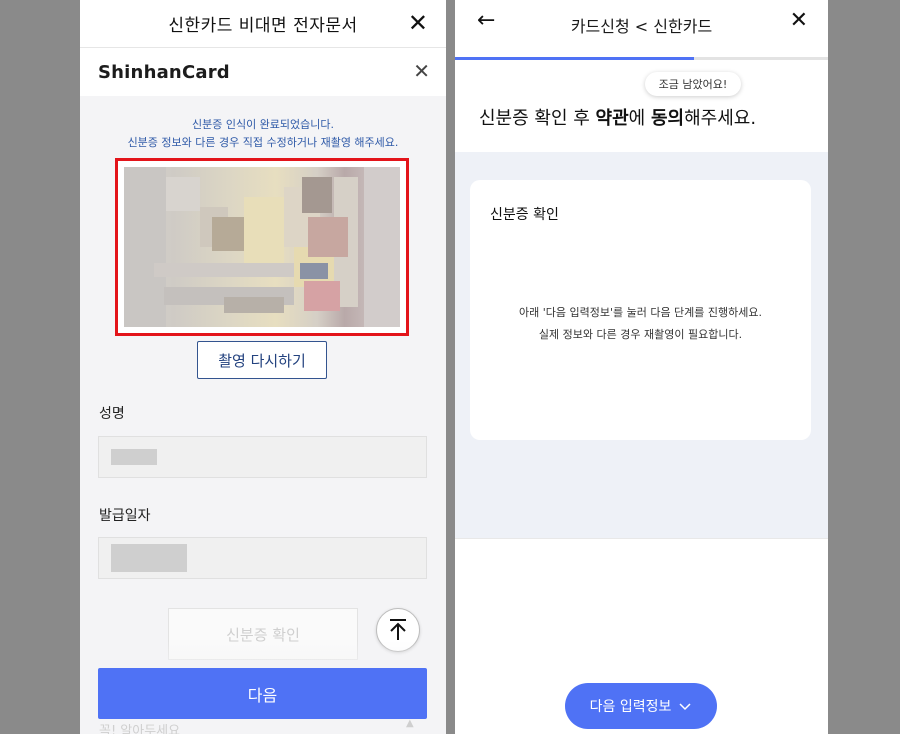 Image resolution: width=900 pixels, height=734 pixels. I want to click on retake-button: 촬영 다시하기, so click(262, 360).